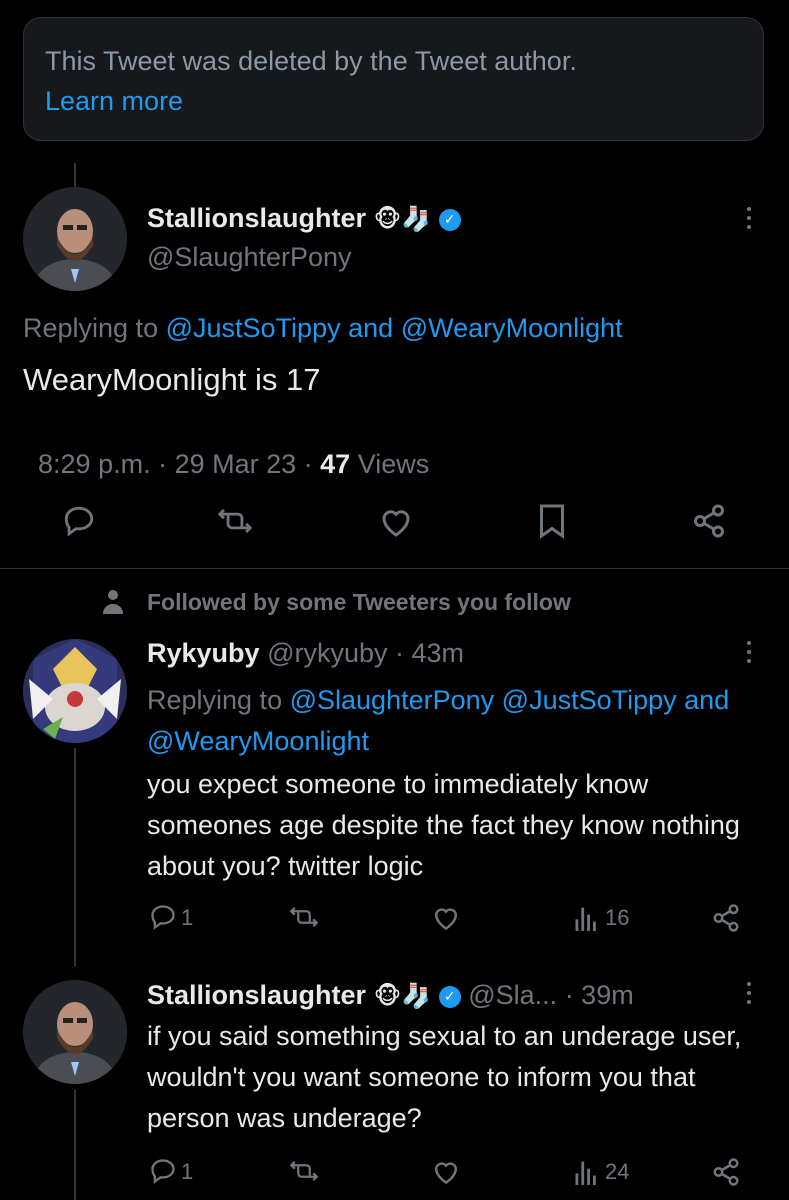  Describe the element at coordinates (75, 1145) in the screenshot. I see `thread-line-reply2` at that location.